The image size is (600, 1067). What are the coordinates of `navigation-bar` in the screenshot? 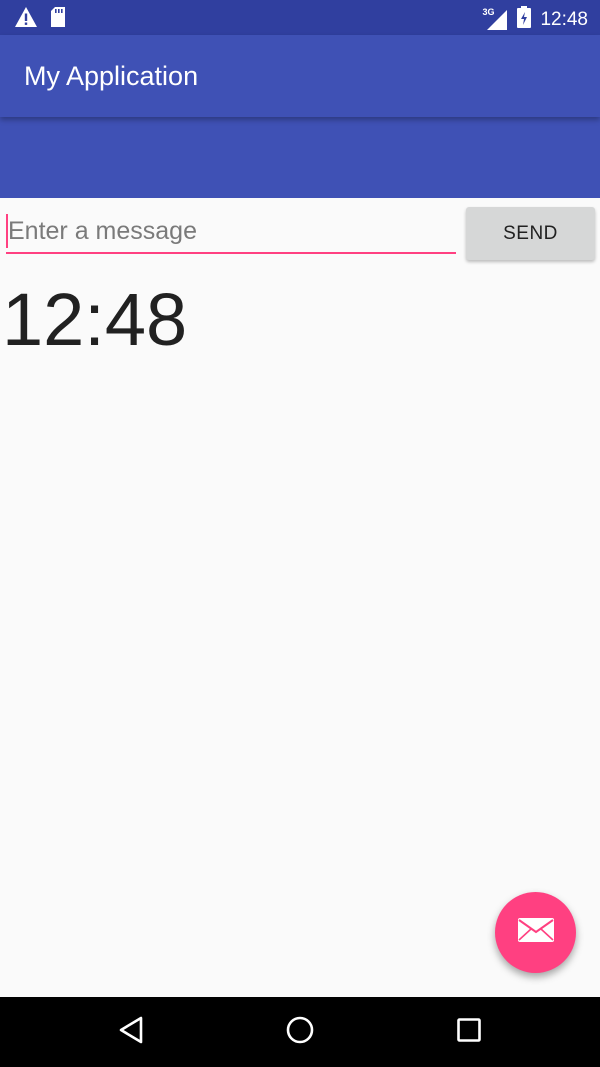 It's located at (300, 1032).